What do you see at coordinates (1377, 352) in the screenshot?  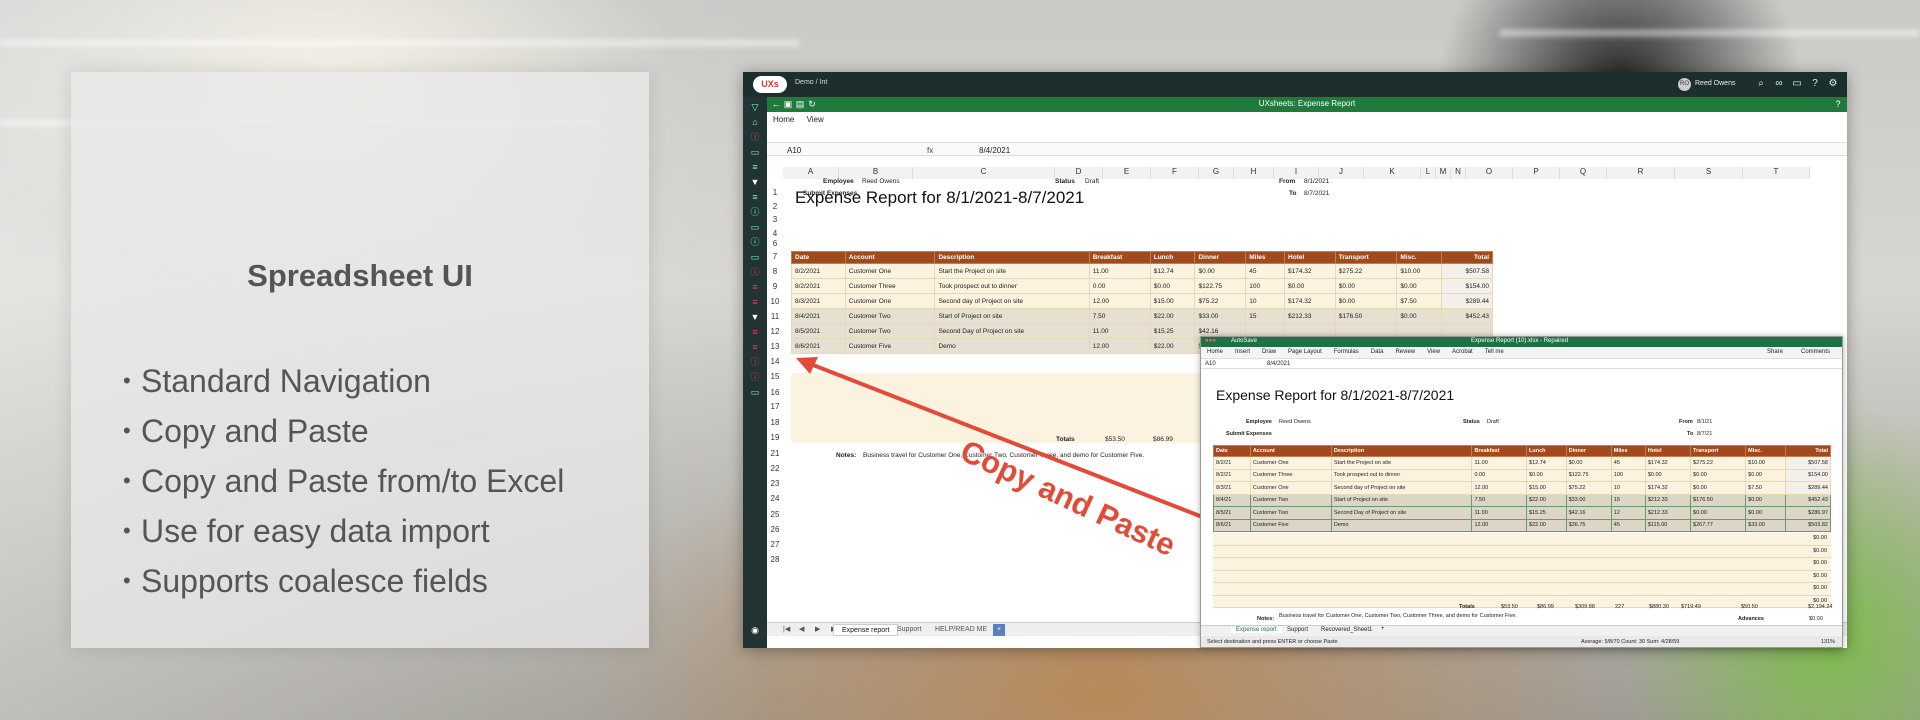 I see `ribbon-tab: Data` at bounding box center [1377, 352].